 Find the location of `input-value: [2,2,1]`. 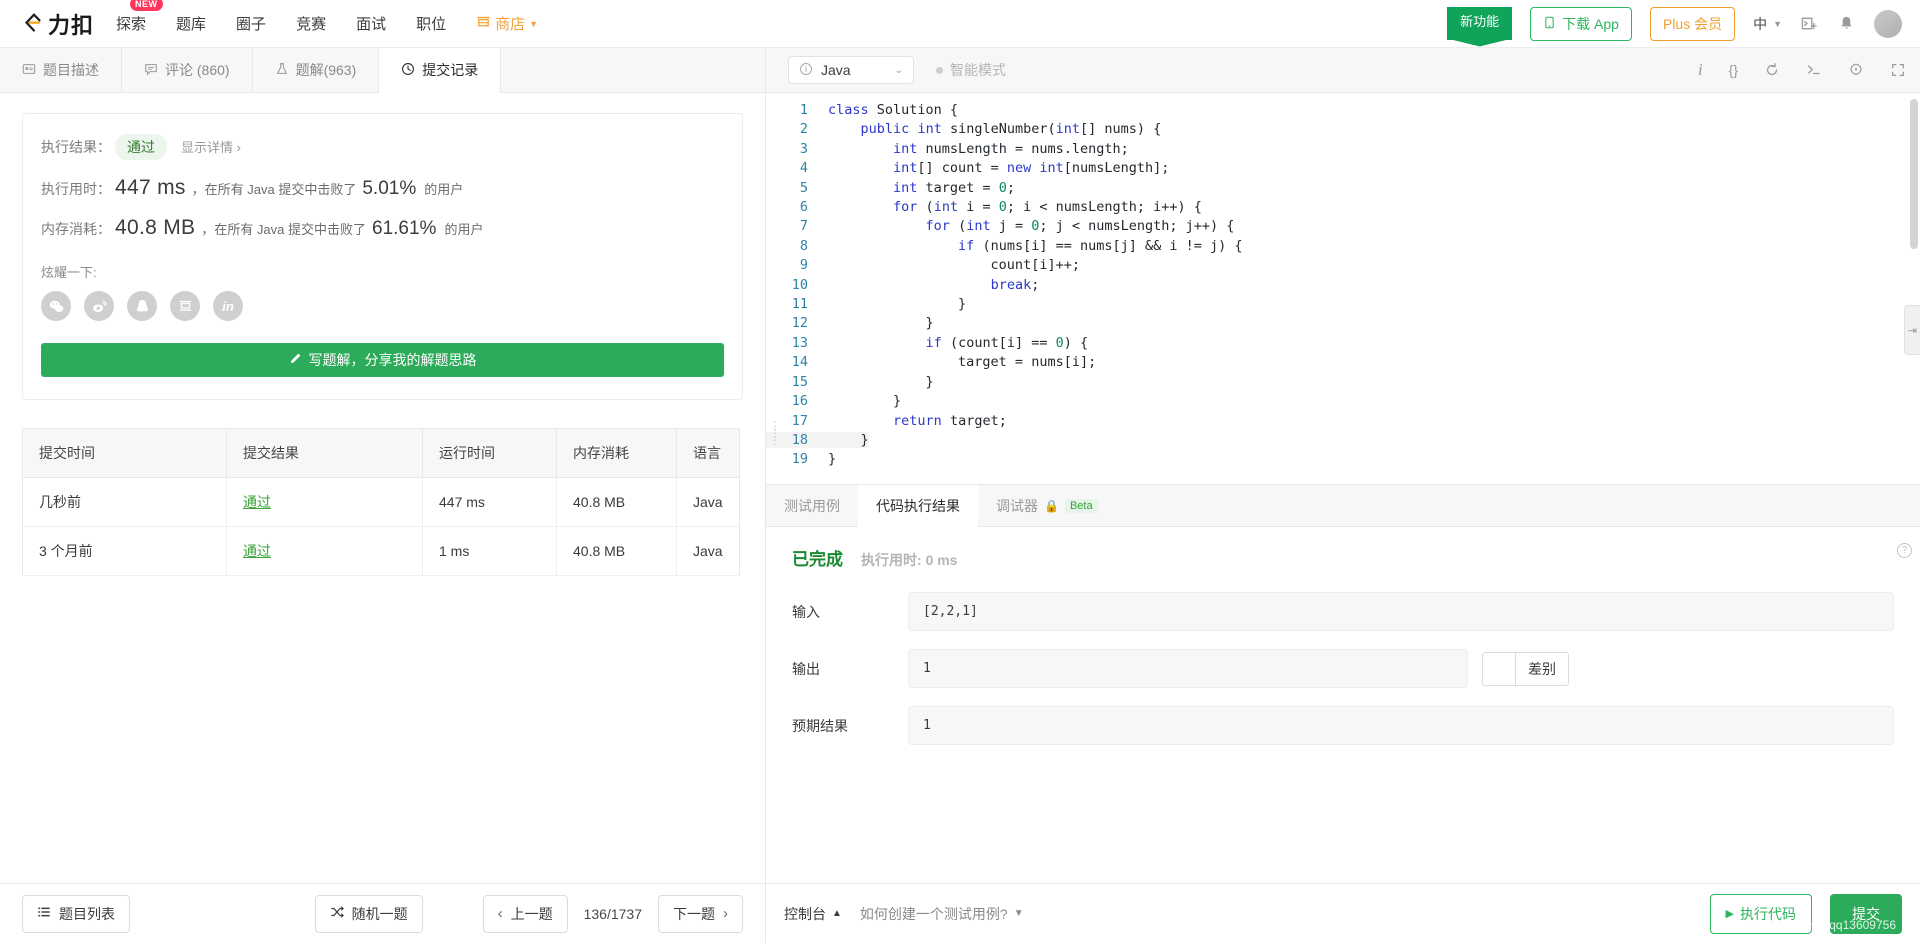

input-value: [2,2,1] is located at coordinates (1401, 611).